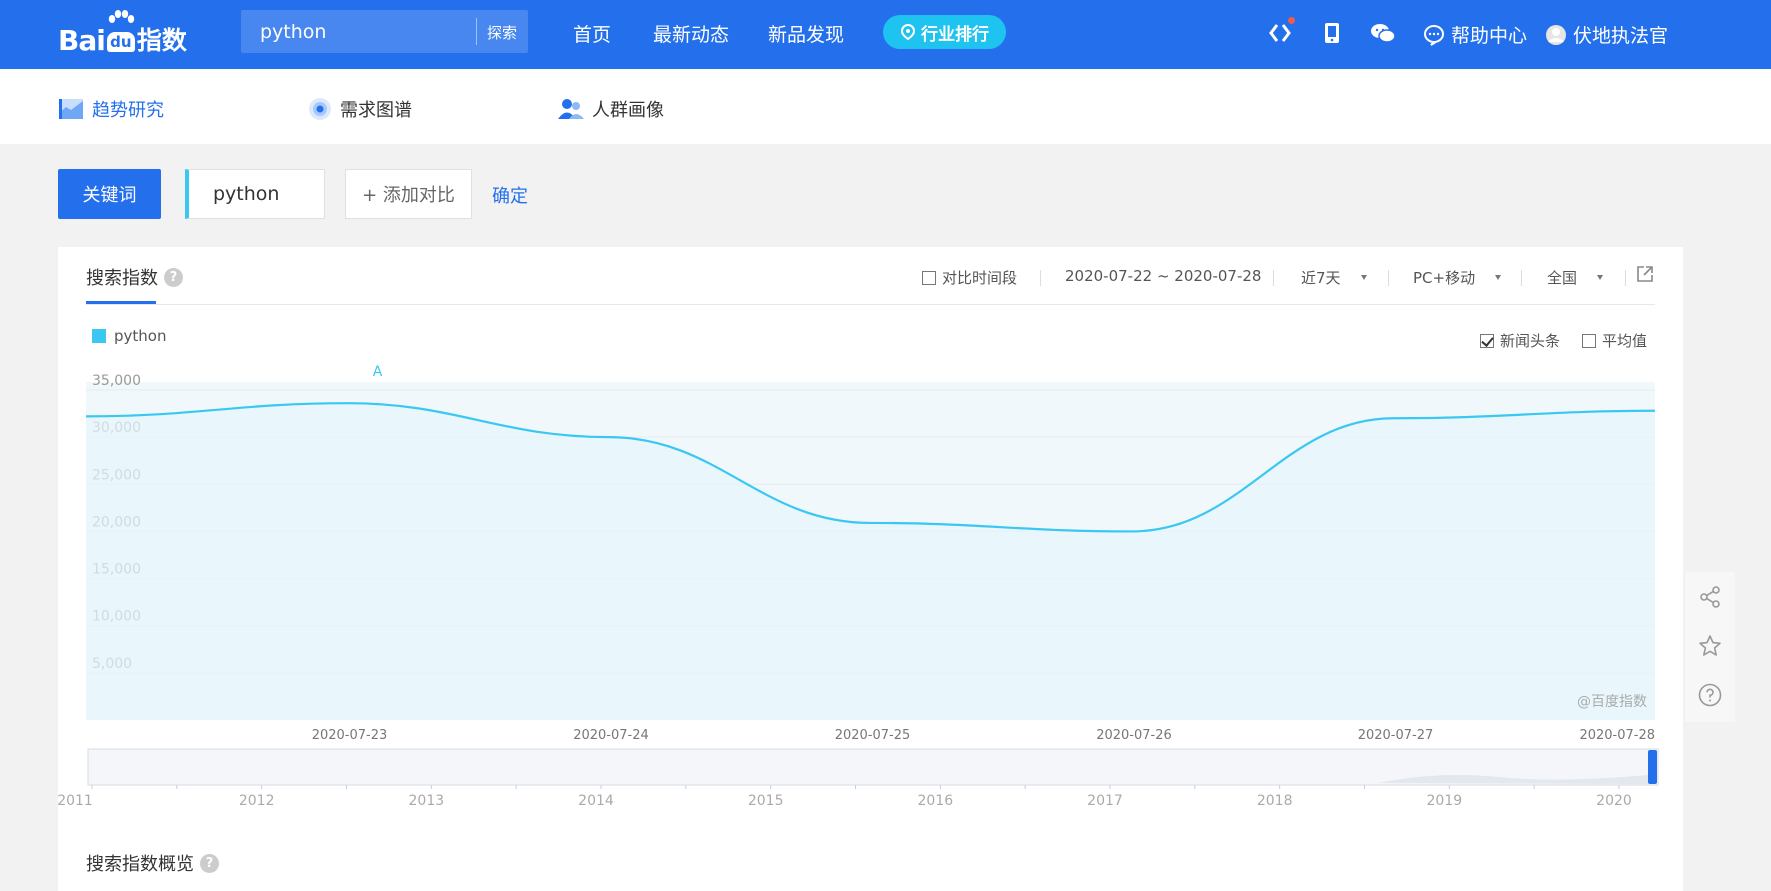 The image size is (1771, 891). I want to click on tab-demand-graph: 需求图谱, so click(360, 109).